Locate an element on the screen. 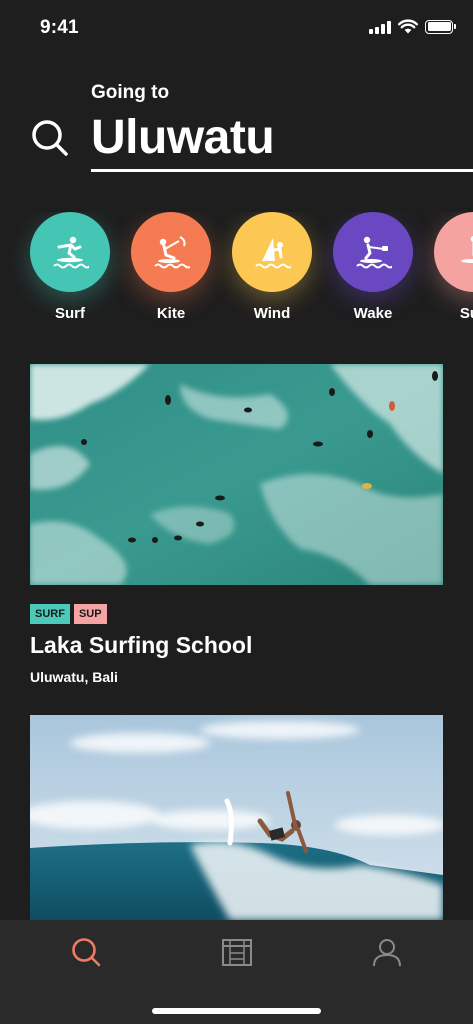 This screenshot has height=1024, width=473. destination-underline is located at coordinates (282, 170).